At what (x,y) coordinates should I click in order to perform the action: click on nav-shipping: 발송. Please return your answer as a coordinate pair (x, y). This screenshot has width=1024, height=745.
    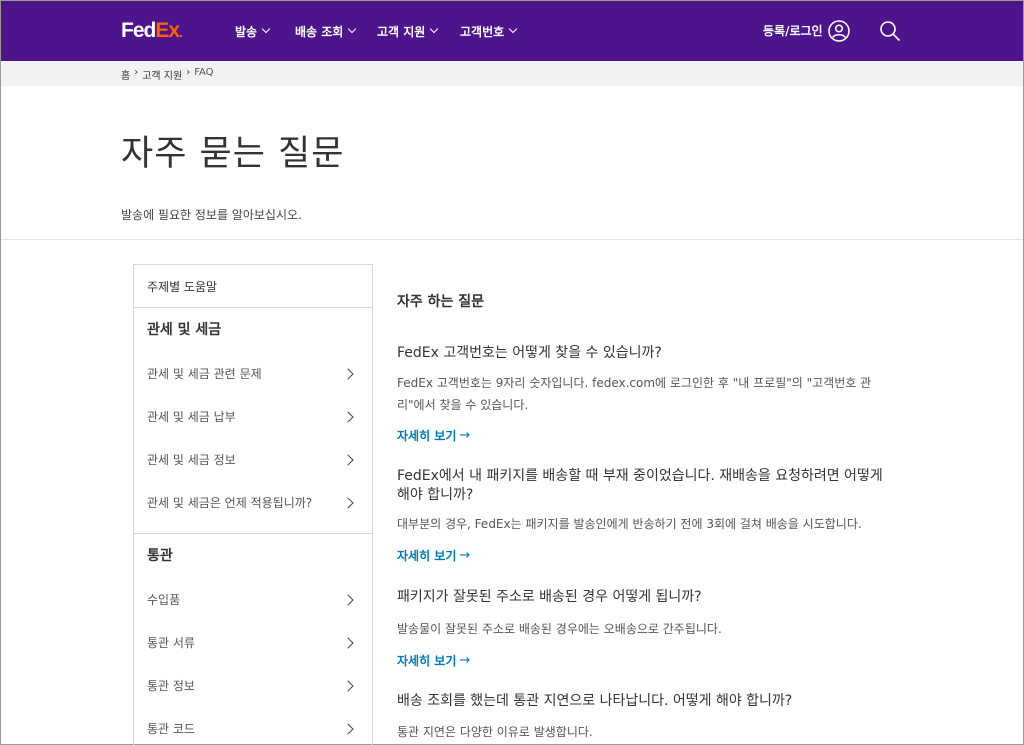
    Looking at the image, I should click on (253, 31).